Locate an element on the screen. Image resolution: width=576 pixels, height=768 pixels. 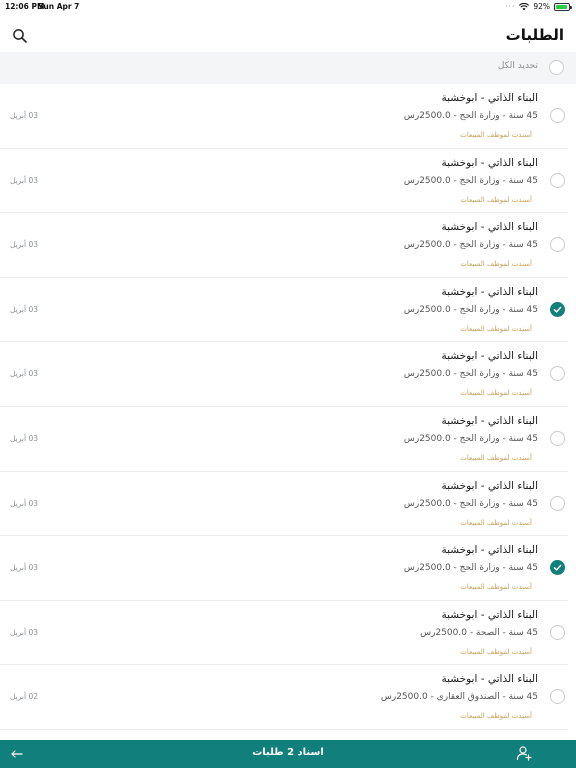
item-subtitle: 45 سنة - الصندوق العقاري - 2500.0رس is located at coordinates (459, 697).